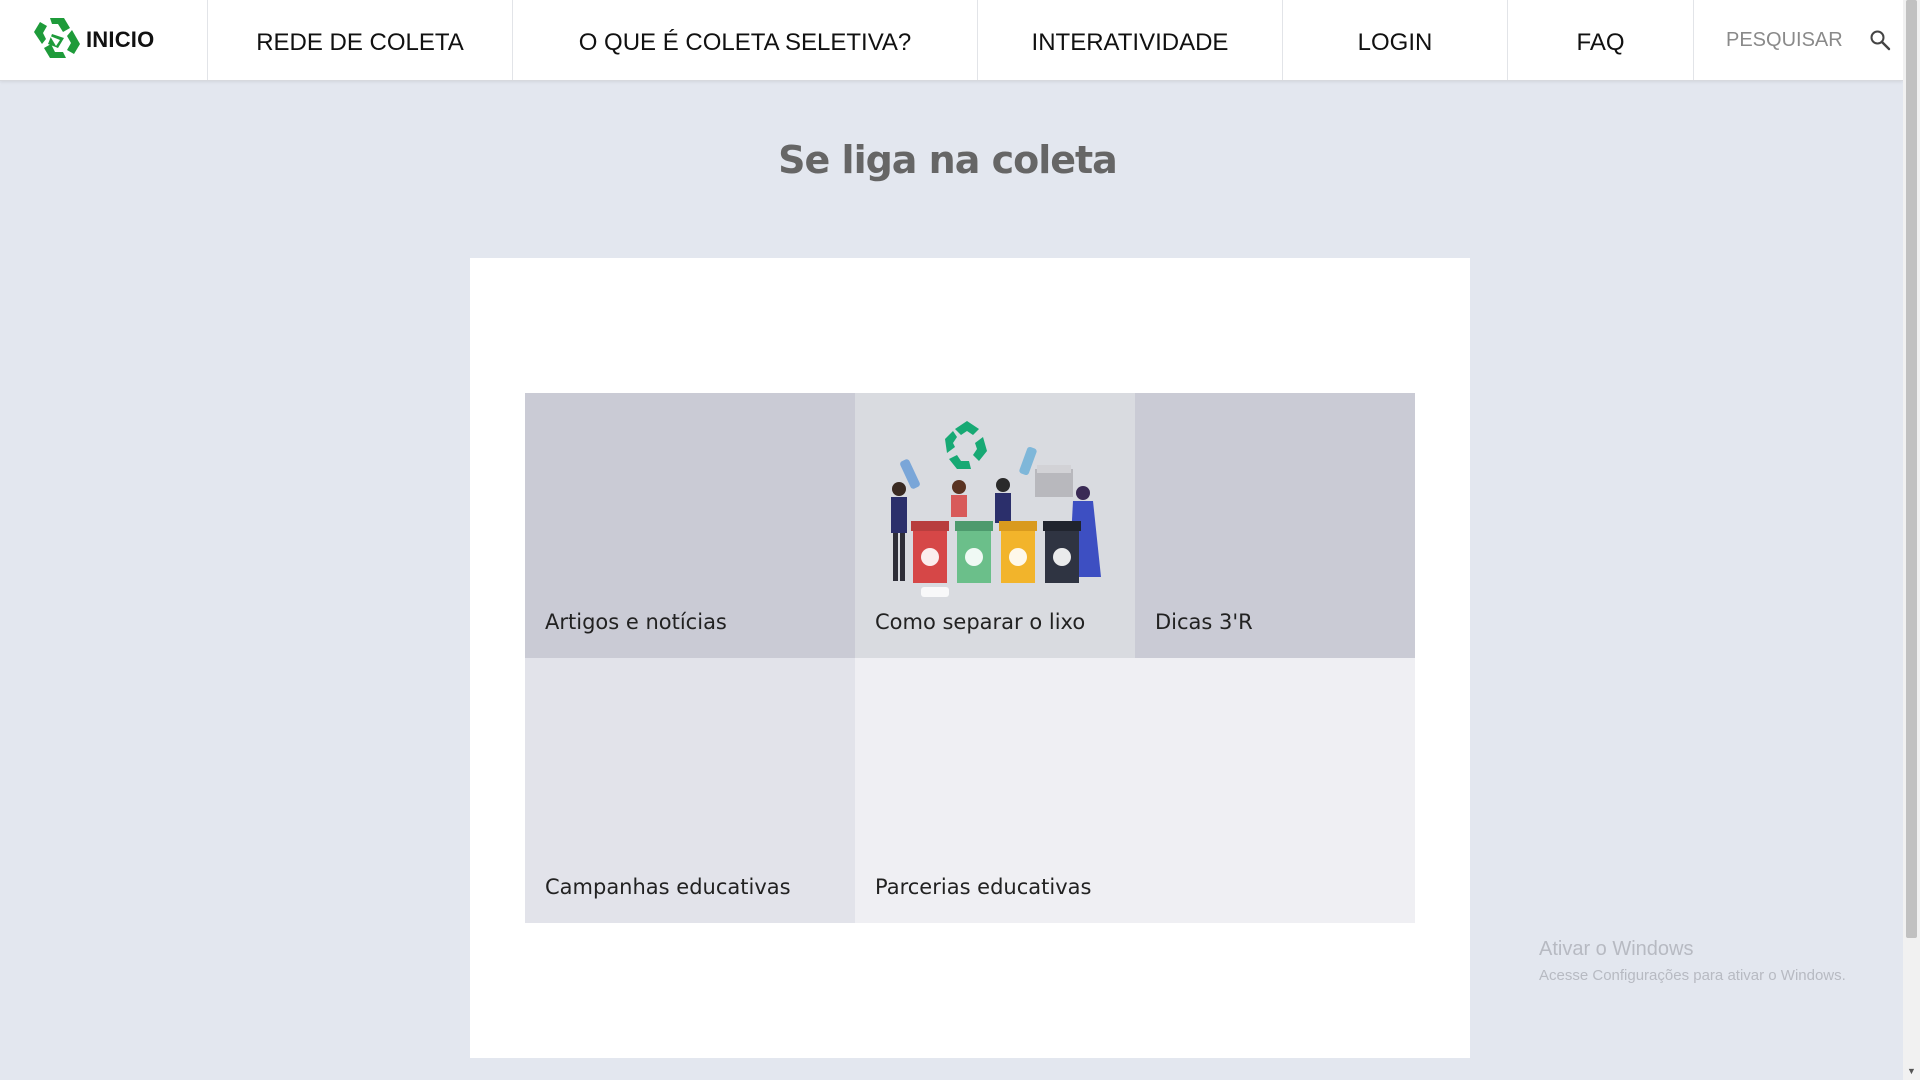 Image resolution: width=1920 pixels, height=1080 pixels. What do you see at coordinates (1784, 39) in the screenshot?
I see `search-label: PESQUISAR` at bounding box center [1784, 39].